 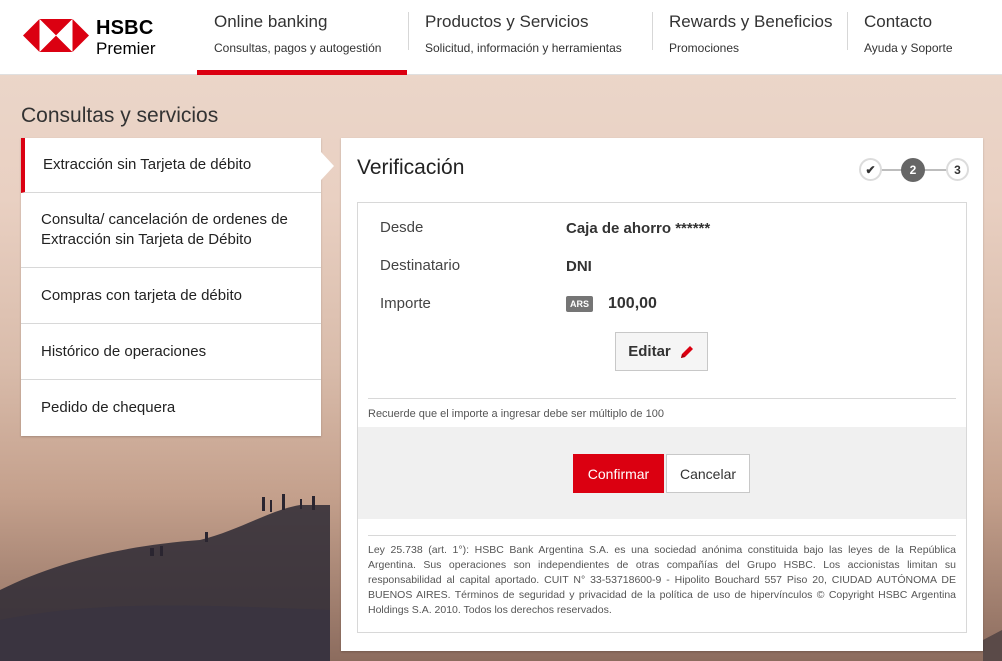 I want to click on importe-label: Importe, so click(x=405, y=303).